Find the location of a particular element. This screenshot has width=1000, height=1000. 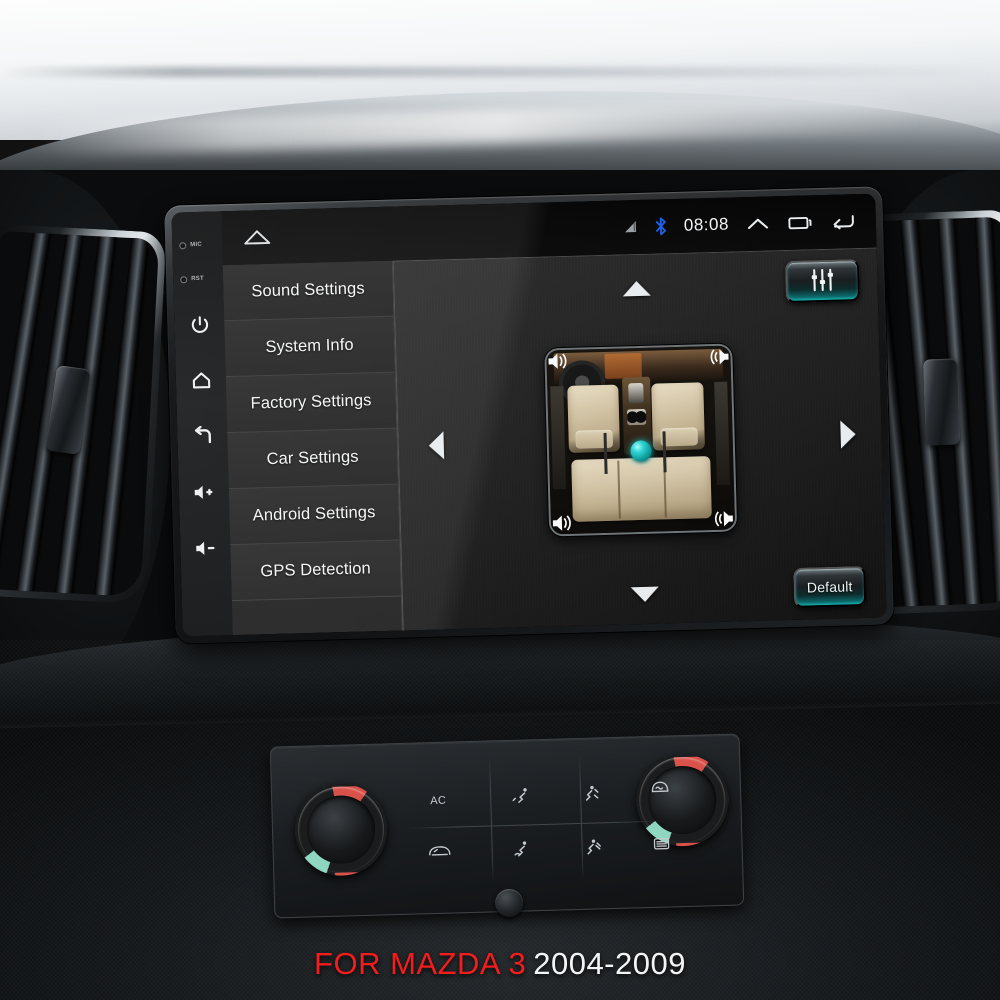

ac-button-label: AC is located at coordinates (438, 801).